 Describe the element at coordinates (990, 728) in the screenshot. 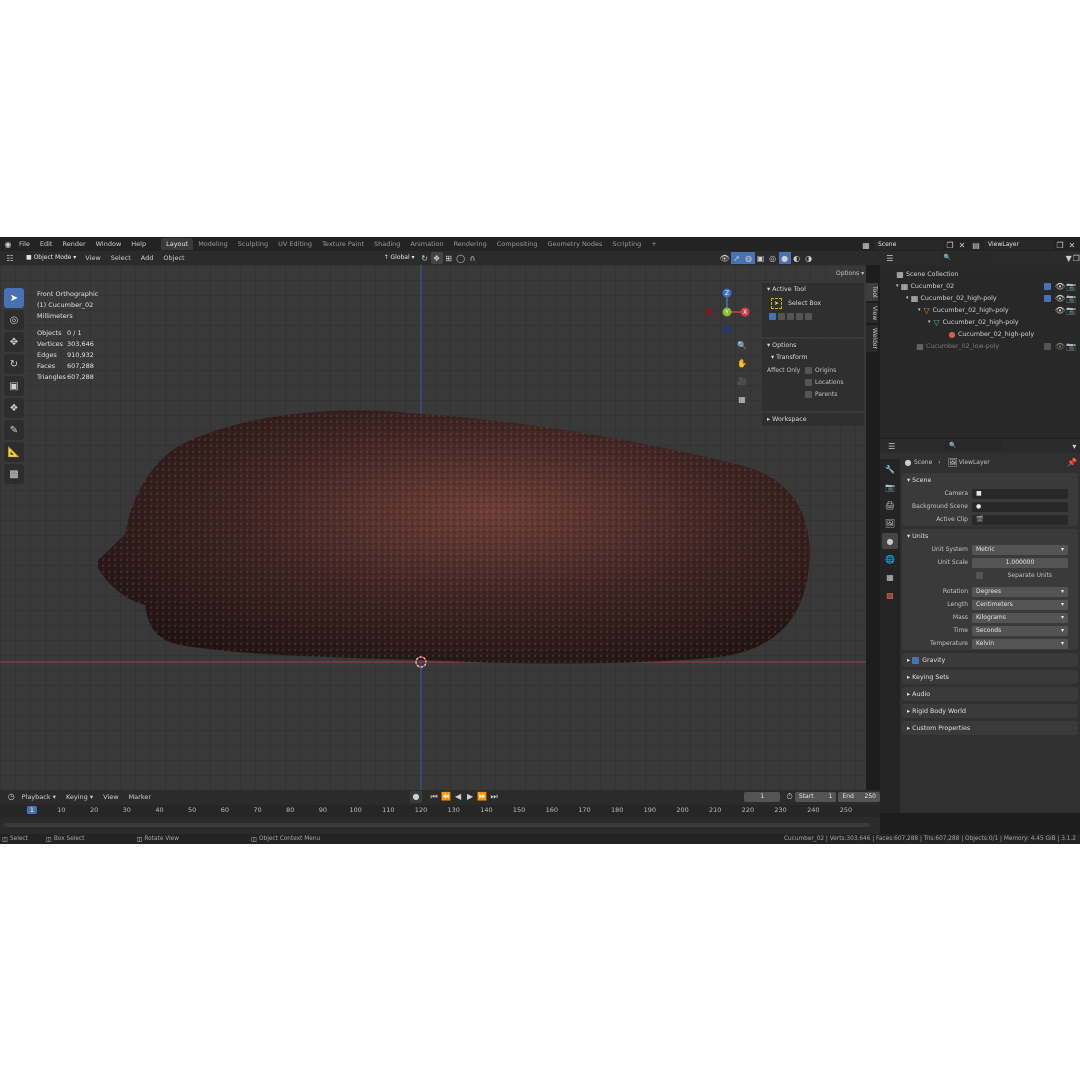

I see `custom-properties-header: ▸ Custom Properties` at that location.